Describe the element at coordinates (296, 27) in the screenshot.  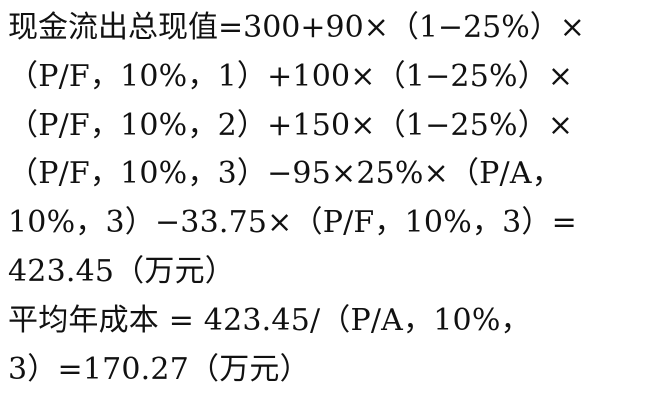
I see `formula-line-1: 现金流出总现值=300+90×（1−25%）×` at that location.